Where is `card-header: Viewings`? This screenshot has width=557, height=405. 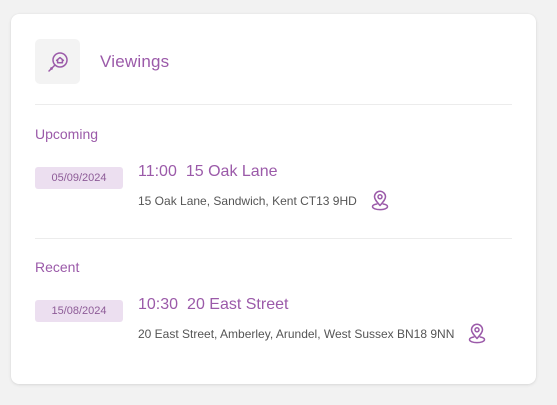
card-header: Viewings is located at coordinates (102, 61).